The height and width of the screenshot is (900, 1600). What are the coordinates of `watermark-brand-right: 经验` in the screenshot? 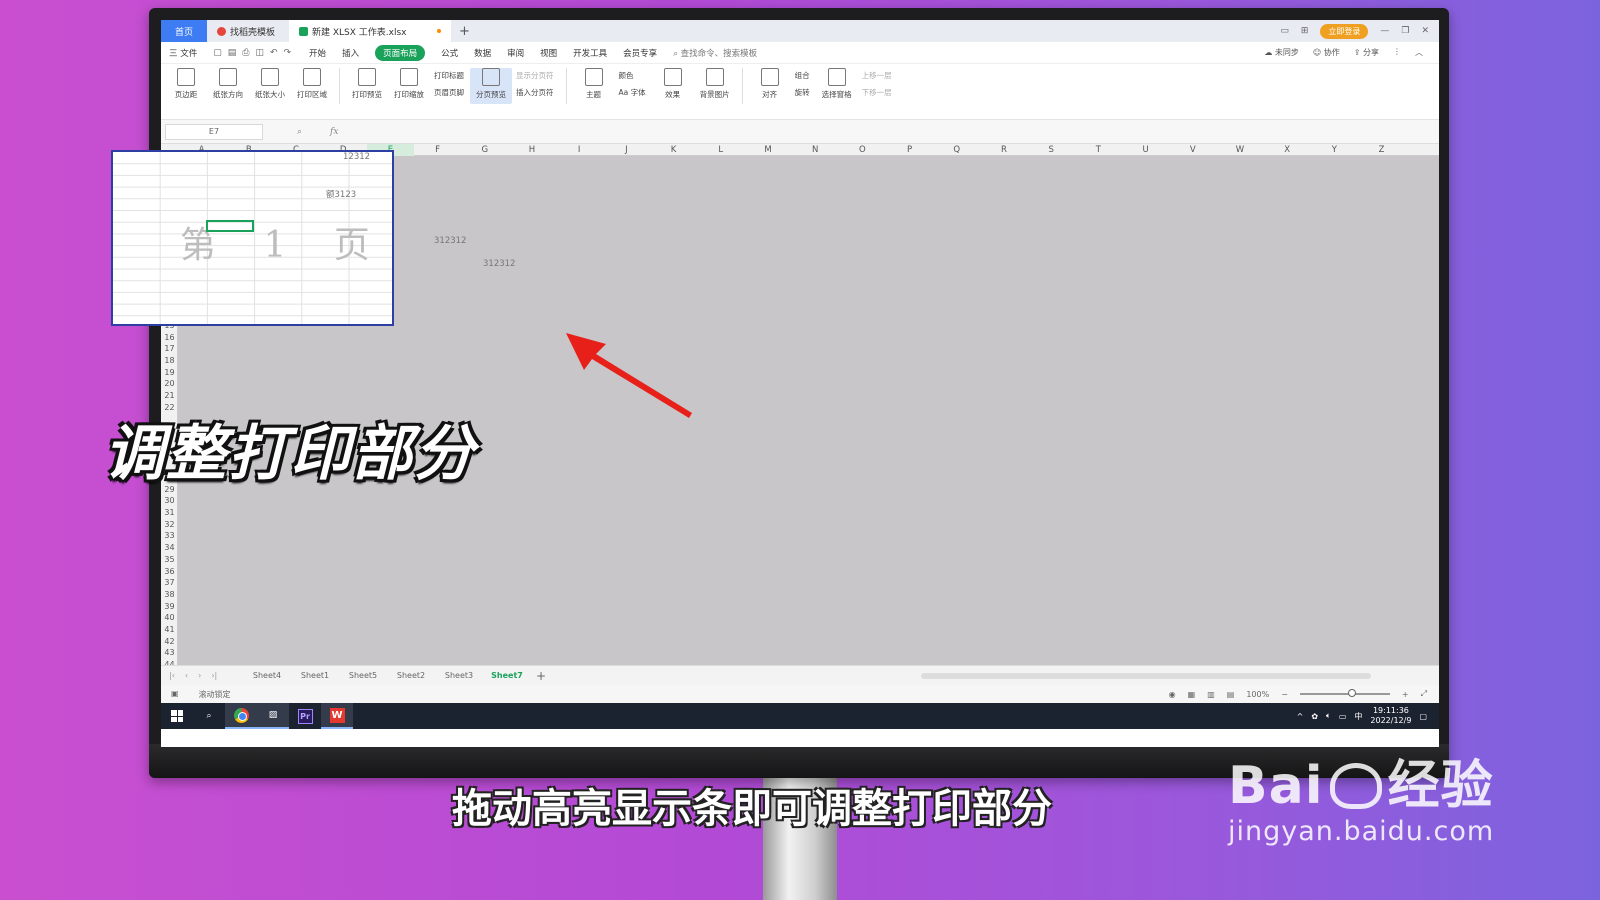 It's located at (1440, 786).